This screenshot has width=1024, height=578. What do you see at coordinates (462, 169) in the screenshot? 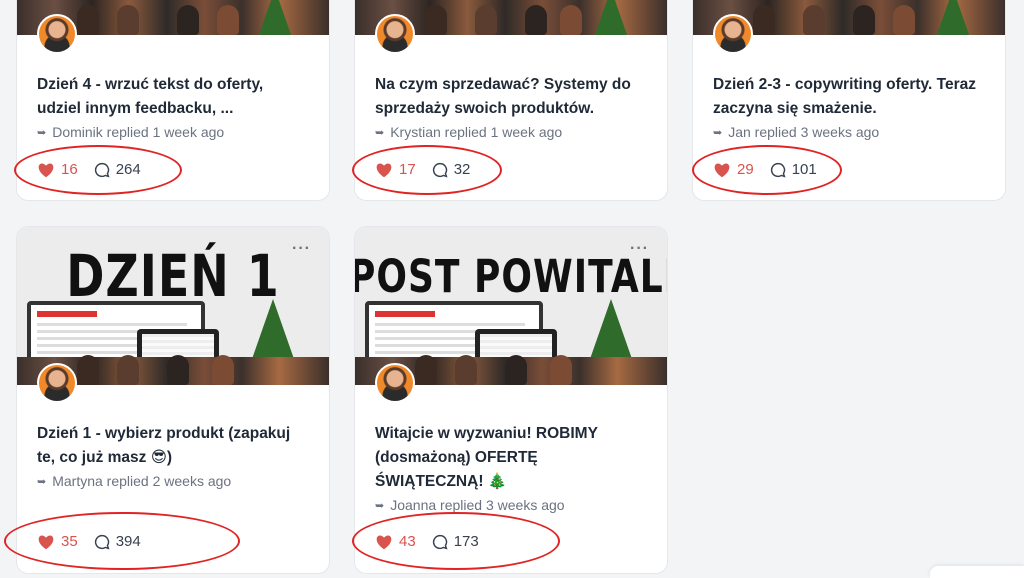
I see `comment-count: 32` at bounding box center [462, 169].